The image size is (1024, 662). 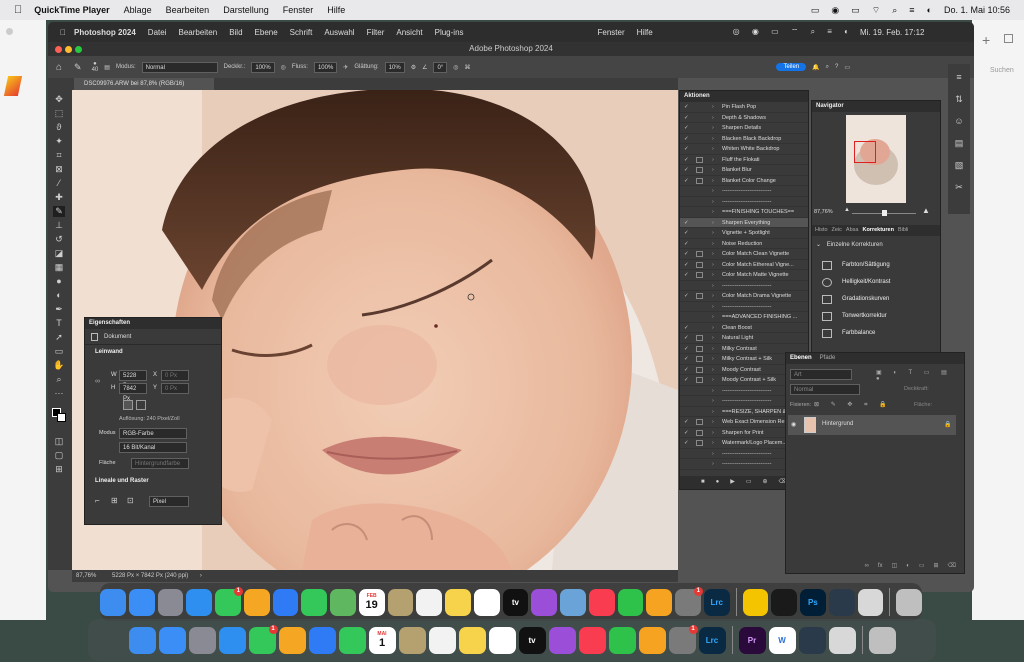 I want to click on action-item: ✓ › Sharpen Everything, so click(x=744, y=222).